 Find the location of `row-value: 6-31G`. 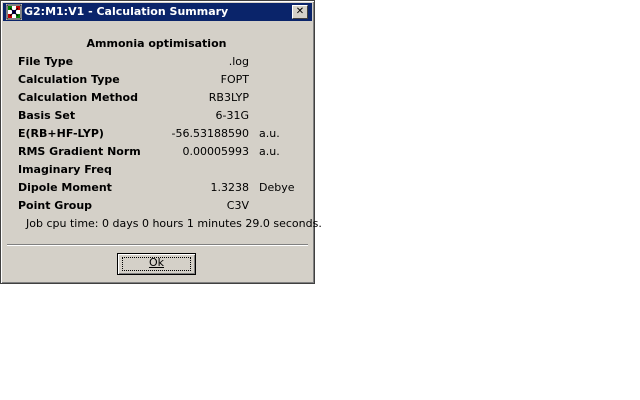

row-value: 6-31G is located at coordinates (232, 115).